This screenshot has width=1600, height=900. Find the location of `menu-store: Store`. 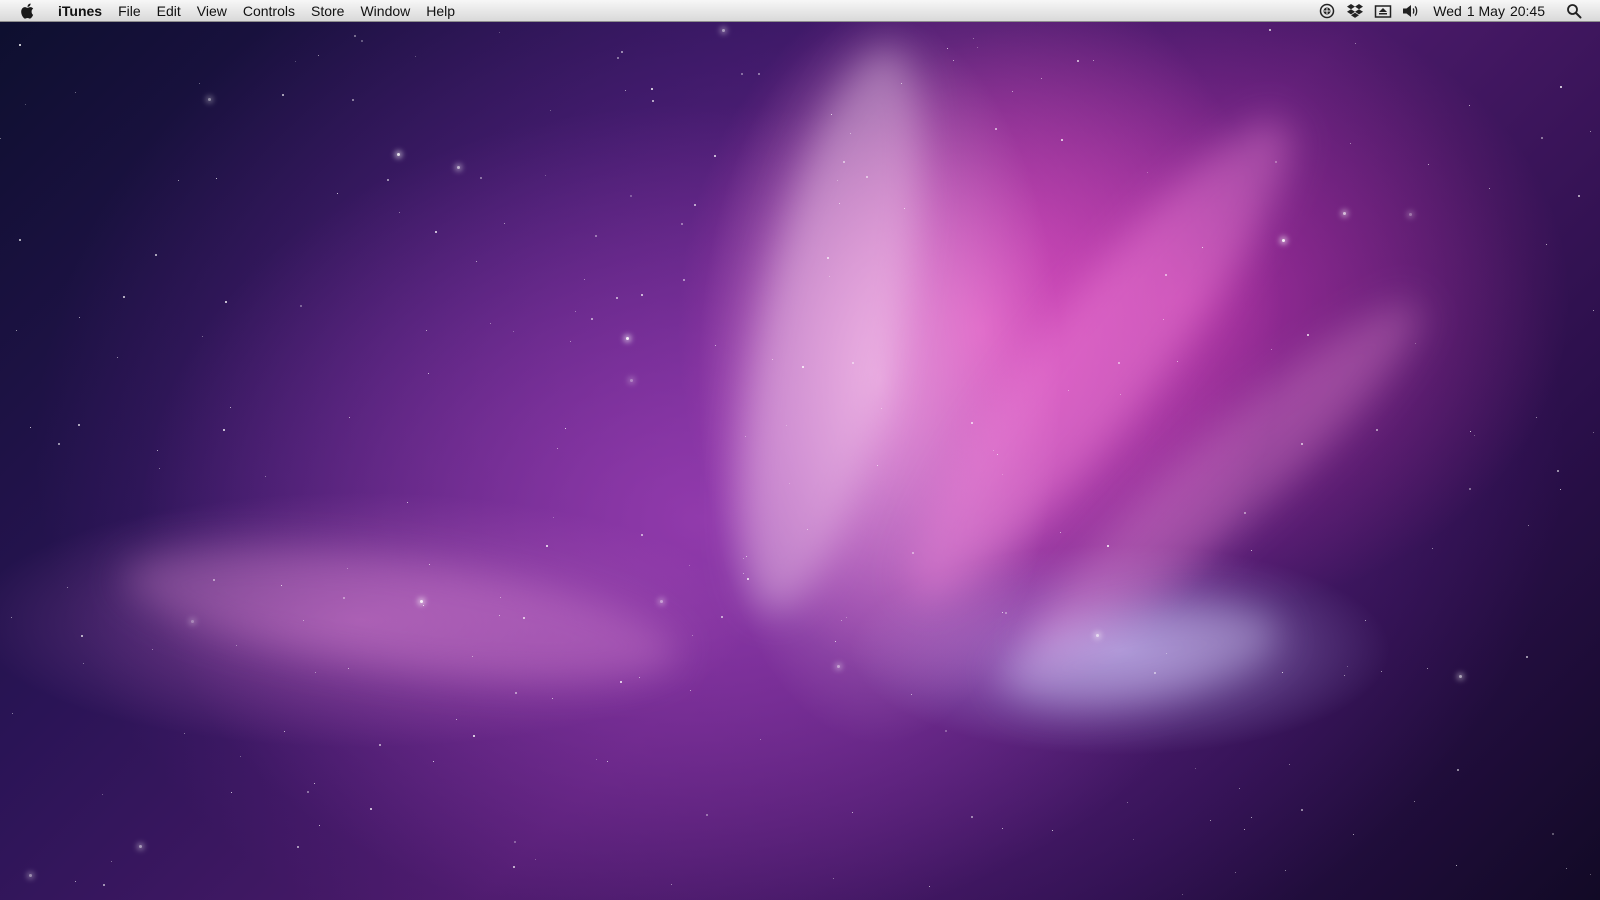

menu-store: Store is located at coordinates (327, 11).